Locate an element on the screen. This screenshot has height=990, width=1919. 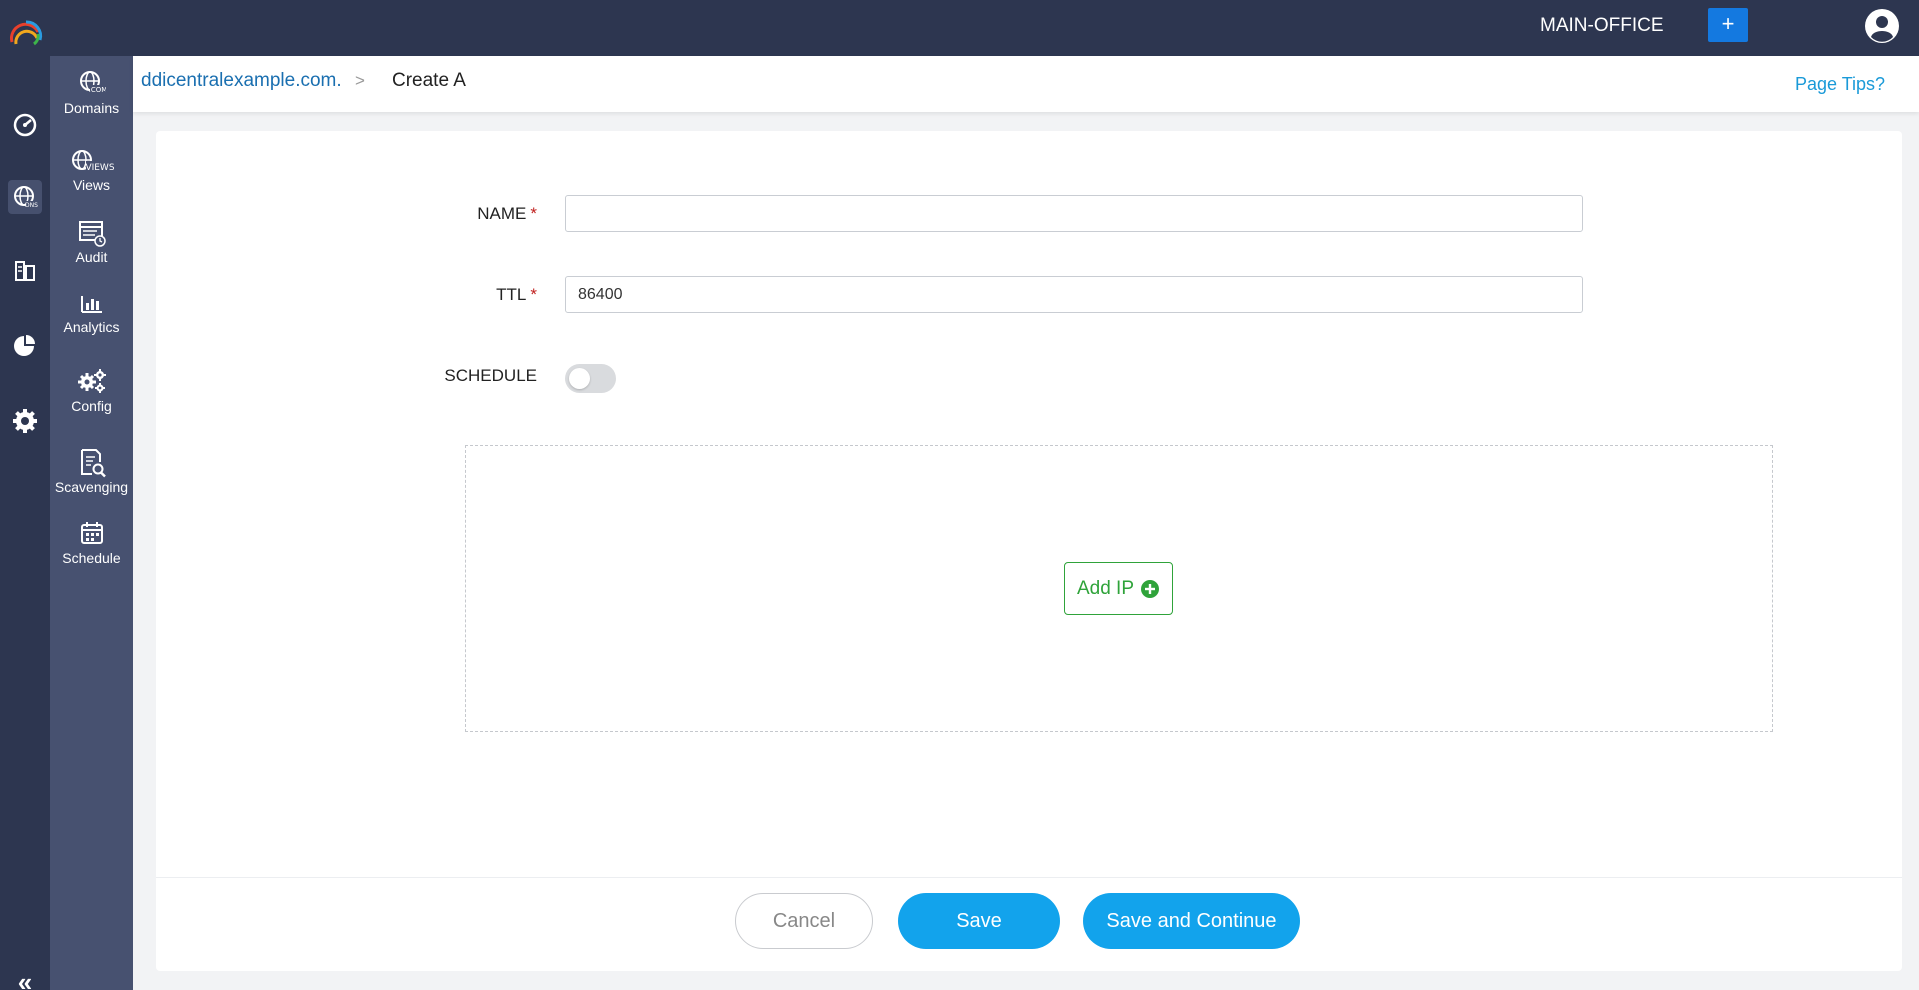
dashboard-icon is located at coordinates (25, 124).